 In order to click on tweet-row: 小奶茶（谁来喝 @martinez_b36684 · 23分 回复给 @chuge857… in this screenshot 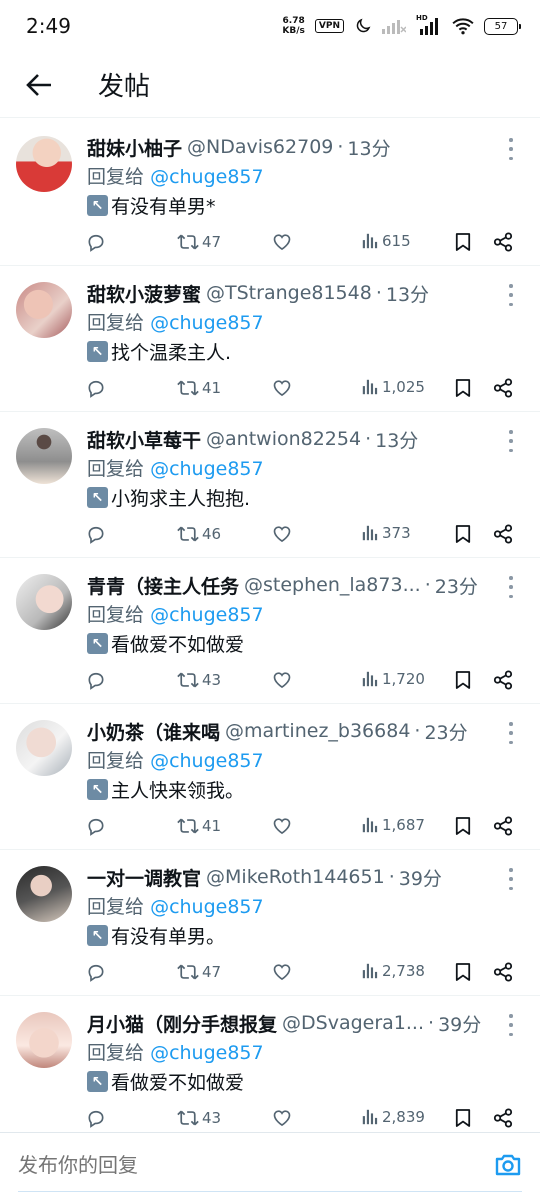, I will do `click(270, 777)`.